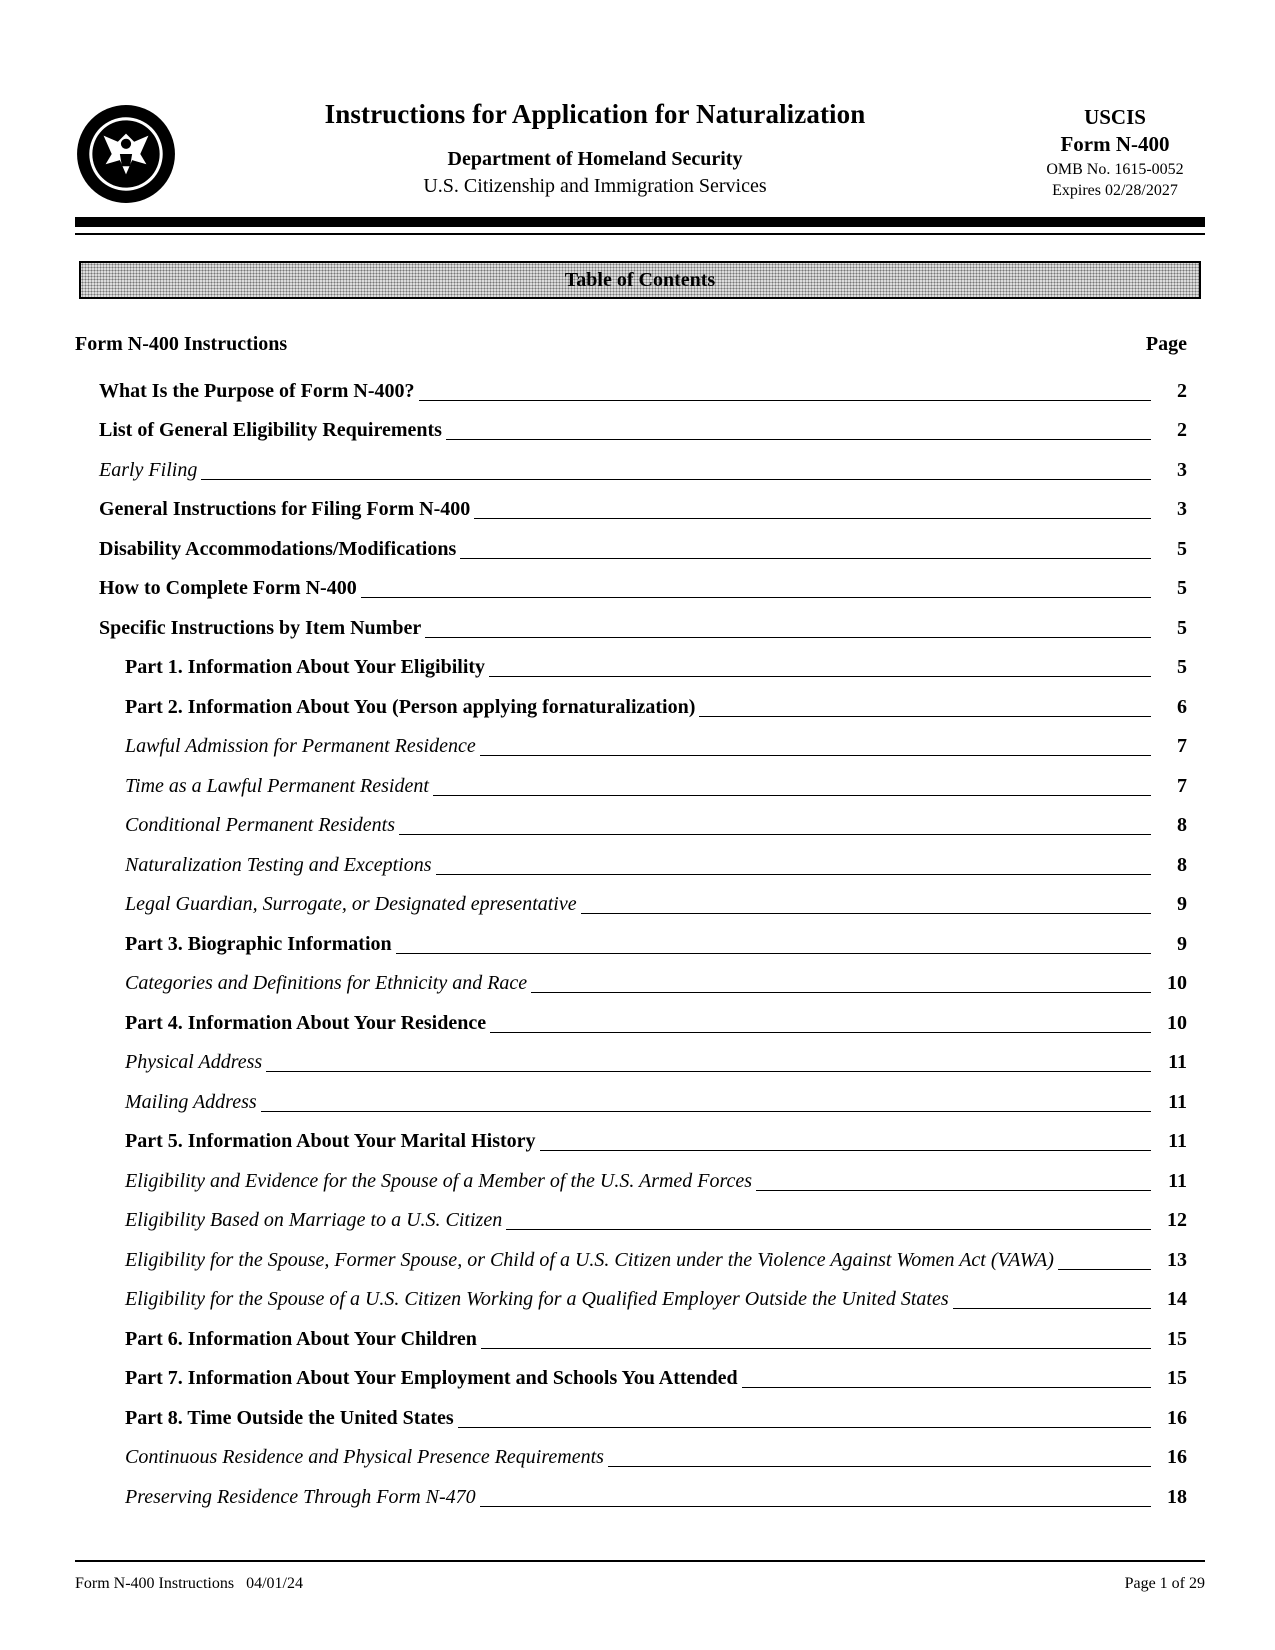 The width and height of the screenshot is (1275, 1650). Describe the element at coordinates (181, 344) in the screenshot. I see `toc-section-title: Form N-400 Instructions` at that location.